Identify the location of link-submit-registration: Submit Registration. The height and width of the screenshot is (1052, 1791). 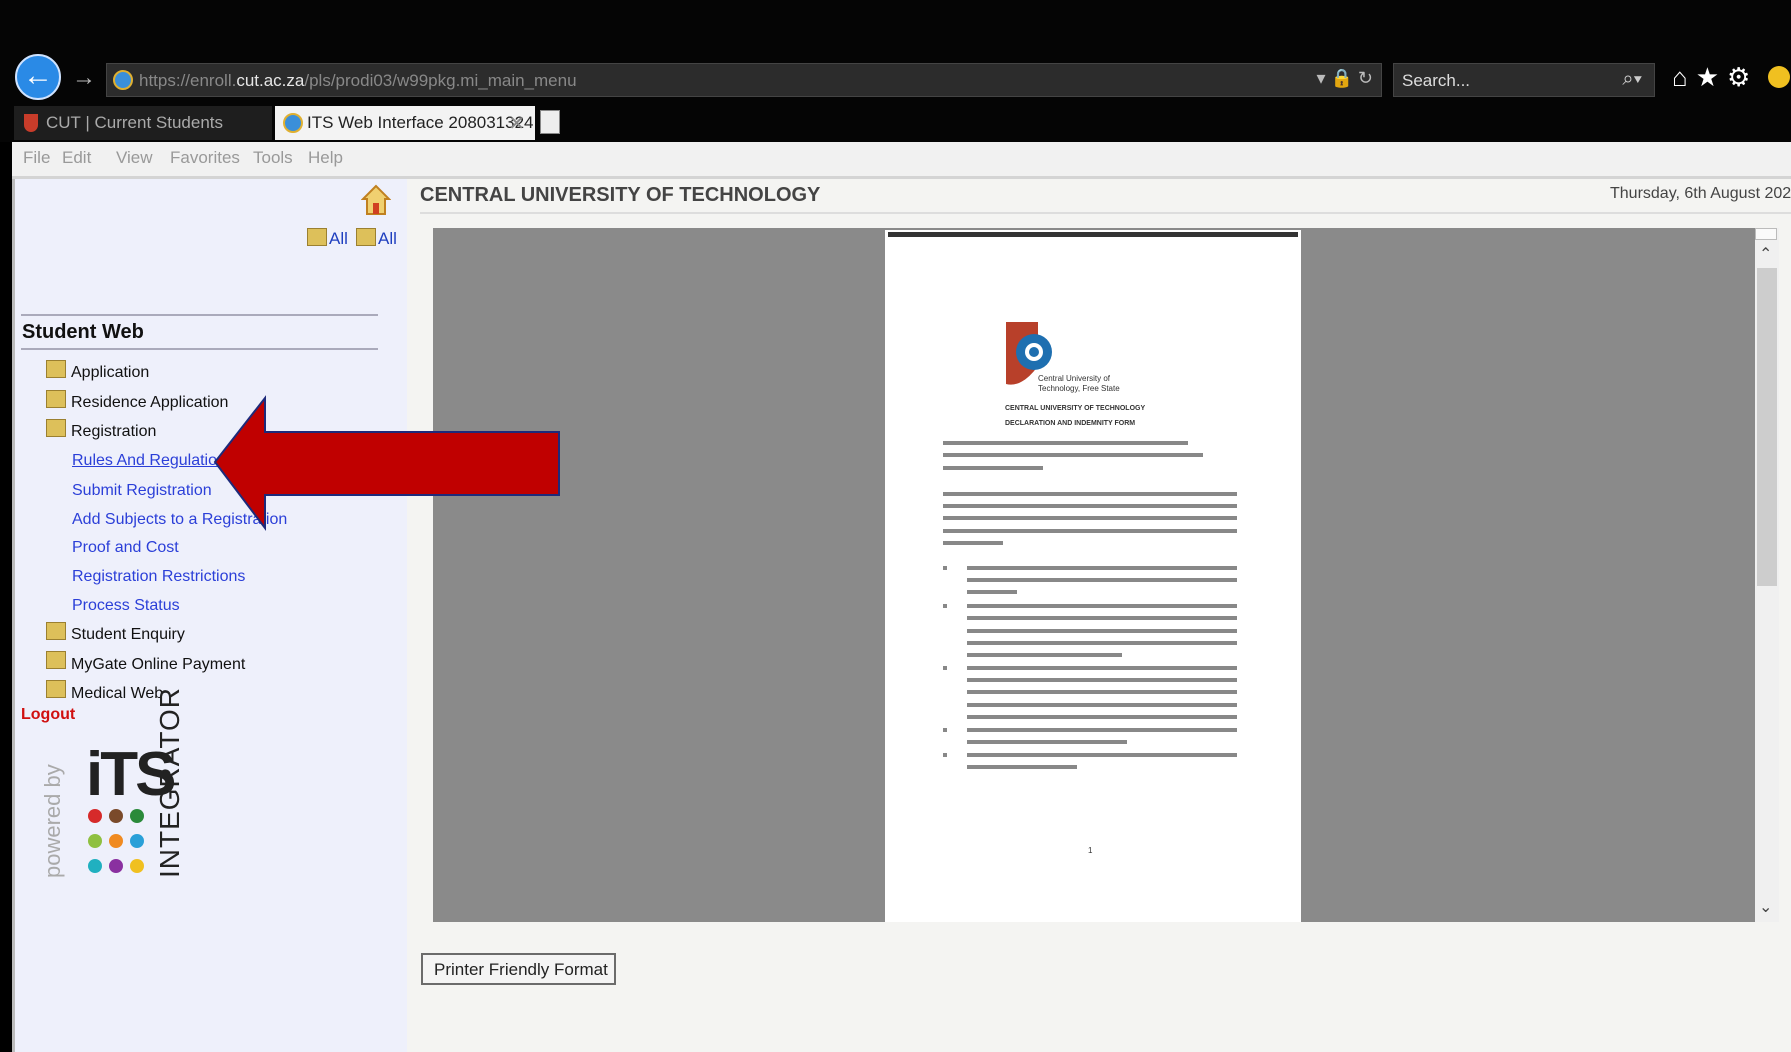
(142, 491).